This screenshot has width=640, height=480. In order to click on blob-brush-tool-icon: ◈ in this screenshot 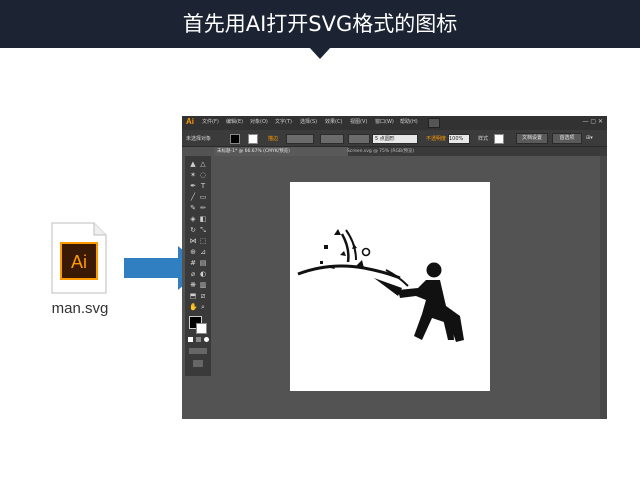, I will do `click(193, 219)`.